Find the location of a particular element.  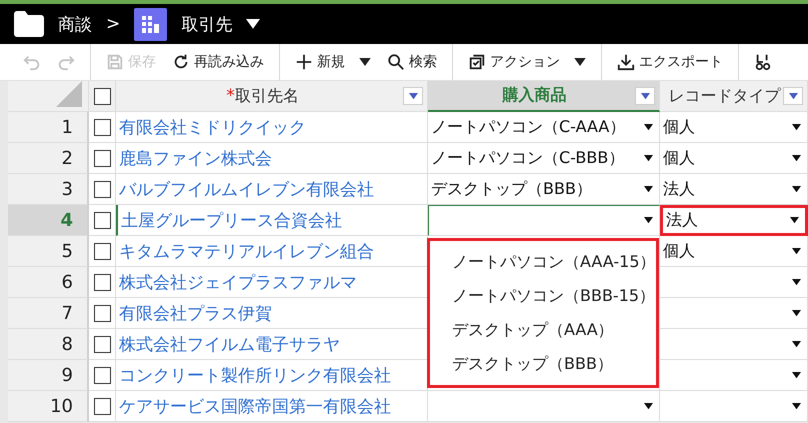

dropdown-option: ノートパソコン（AAA-15） is located at coordinates (543, 262).